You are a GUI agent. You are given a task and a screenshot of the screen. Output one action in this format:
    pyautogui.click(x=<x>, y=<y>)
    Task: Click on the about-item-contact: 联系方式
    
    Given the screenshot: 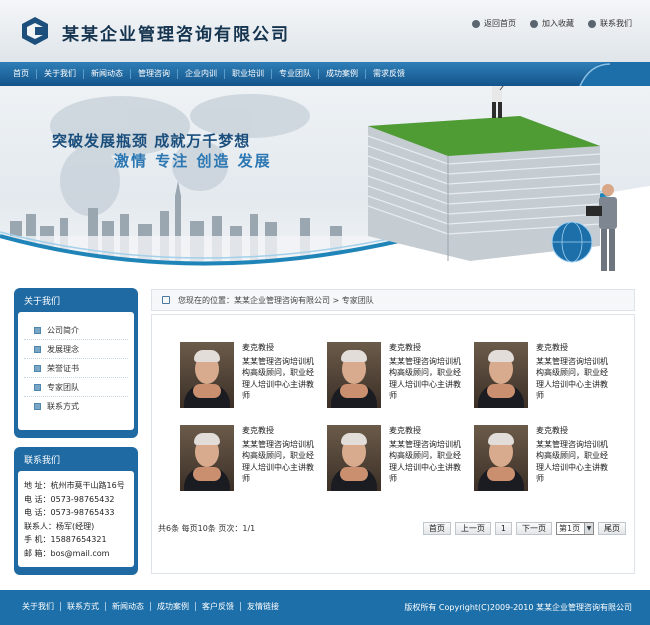 What is the action you would take?
    pyautogui.click(x=76, y=406)
    